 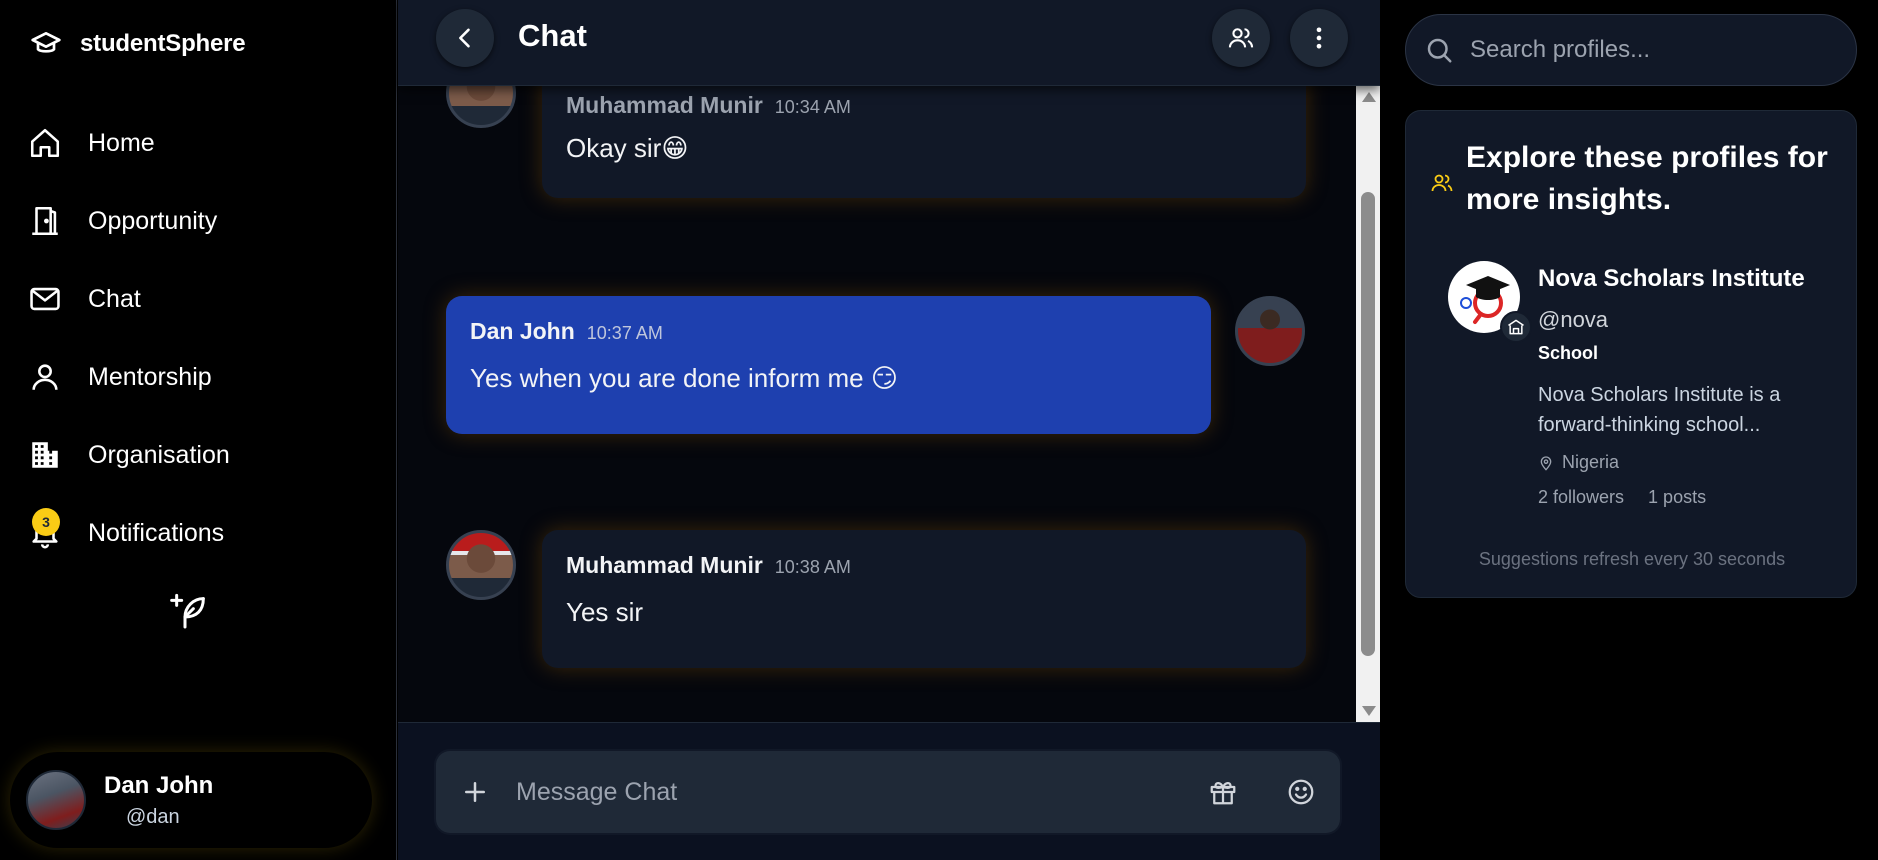 I want to click on message-time: 10:34 AM, so click(x=812, y=107).